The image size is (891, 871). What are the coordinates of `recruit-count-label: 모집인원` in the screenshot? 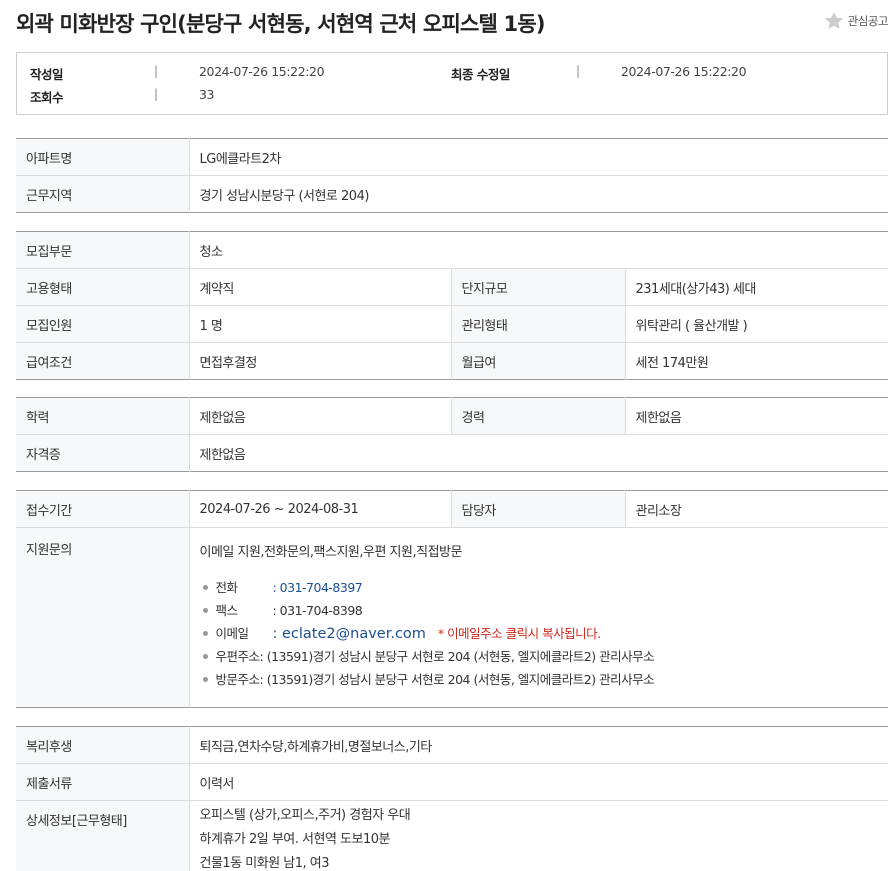 It's located at (103, 324).